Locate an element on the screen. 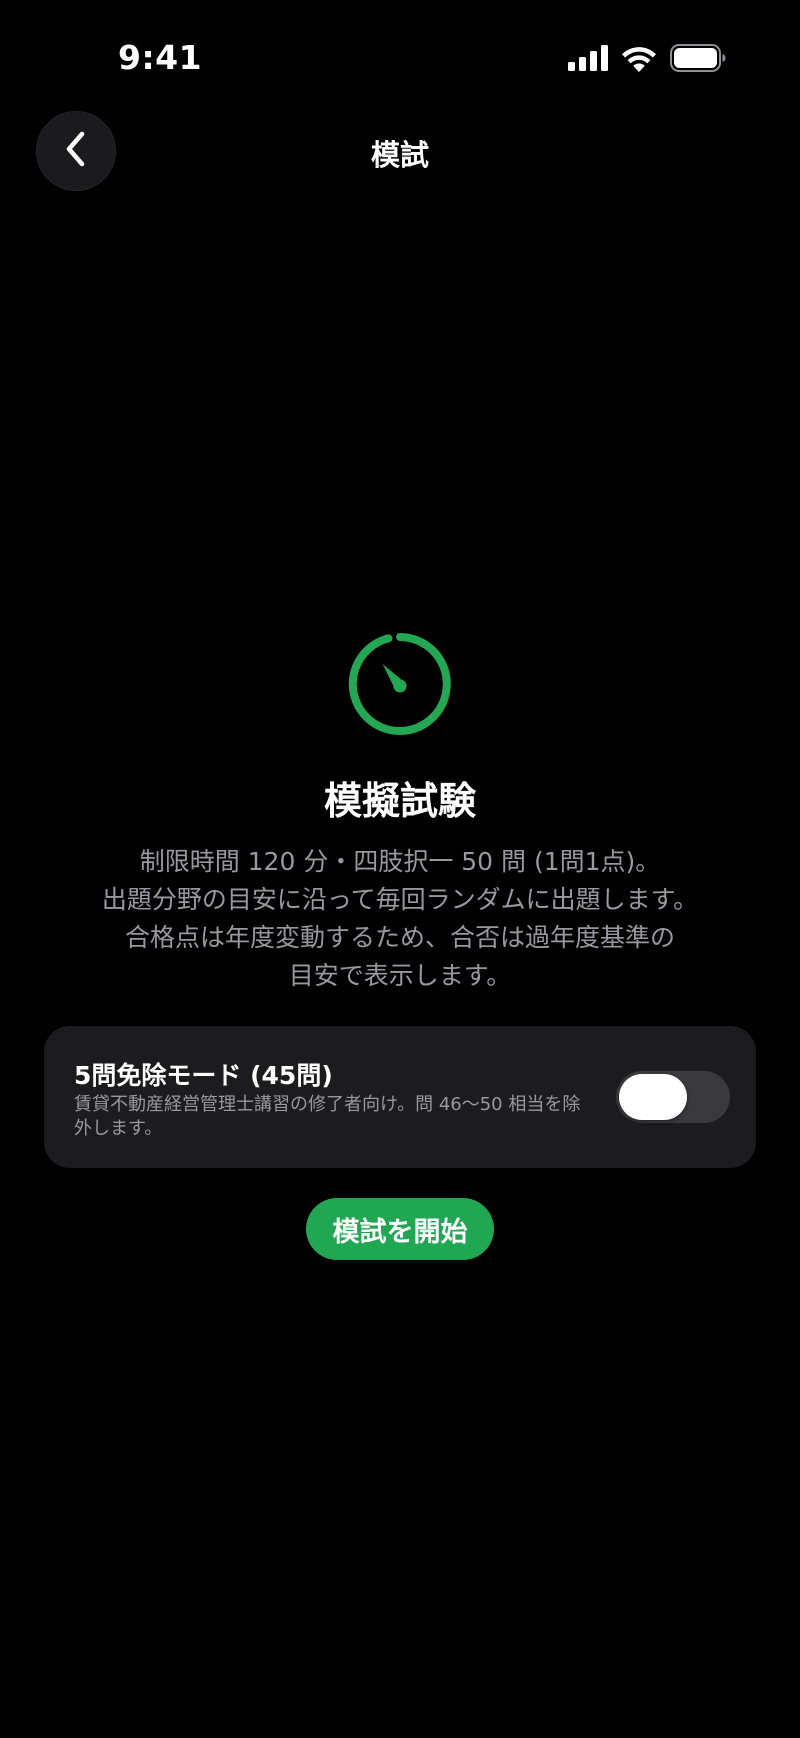 This screenshot has height=1738, width=800. hero-title: 模擬試験 is located at coordinates (399, 801).